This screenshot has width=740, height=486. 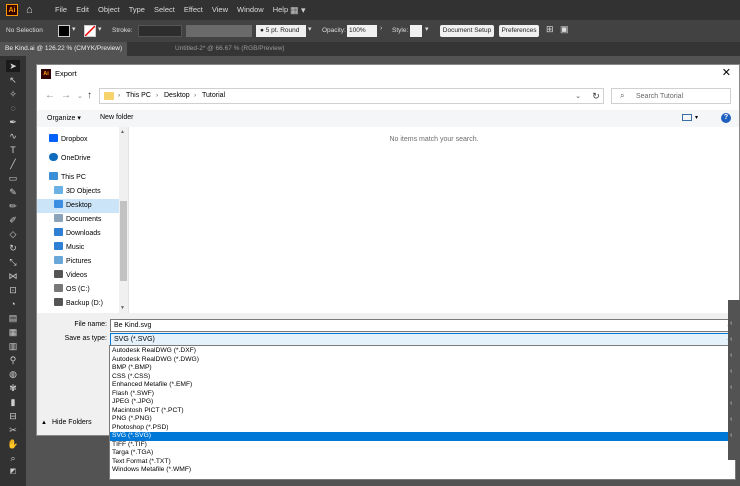 What do you see at coordinates (351, 96) in the screenshot?
I see `address-bar: › This PC › Desktop › Tutorial ⌄` at bounding box center [351, 96].